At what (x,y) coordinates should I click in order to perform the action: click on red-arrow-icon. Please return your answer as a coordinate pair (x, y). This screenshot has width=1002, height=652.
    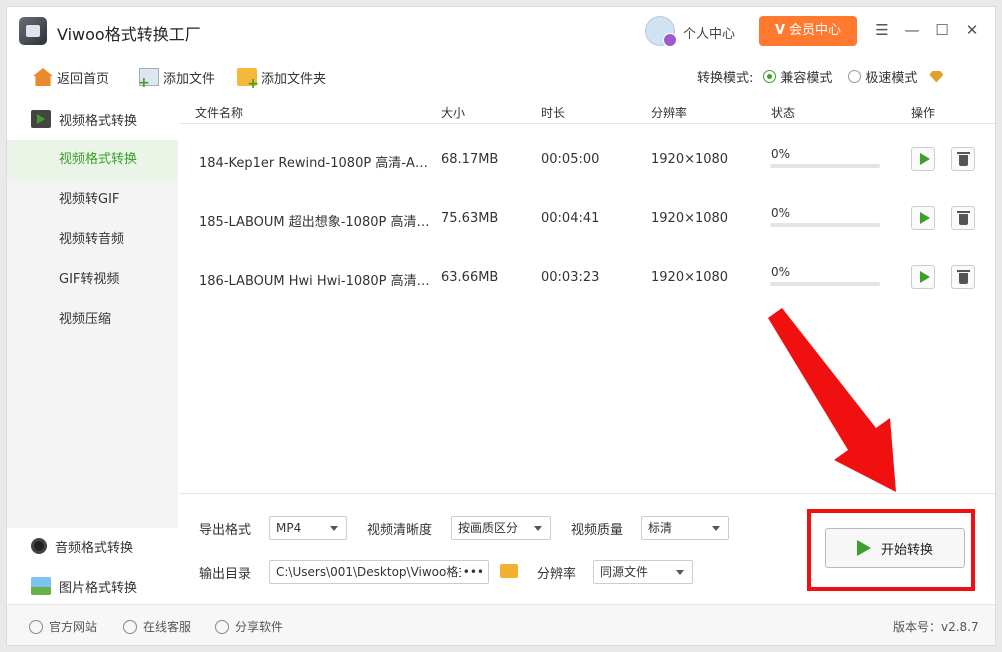
    Looking at the image, I should click on (832, 400).